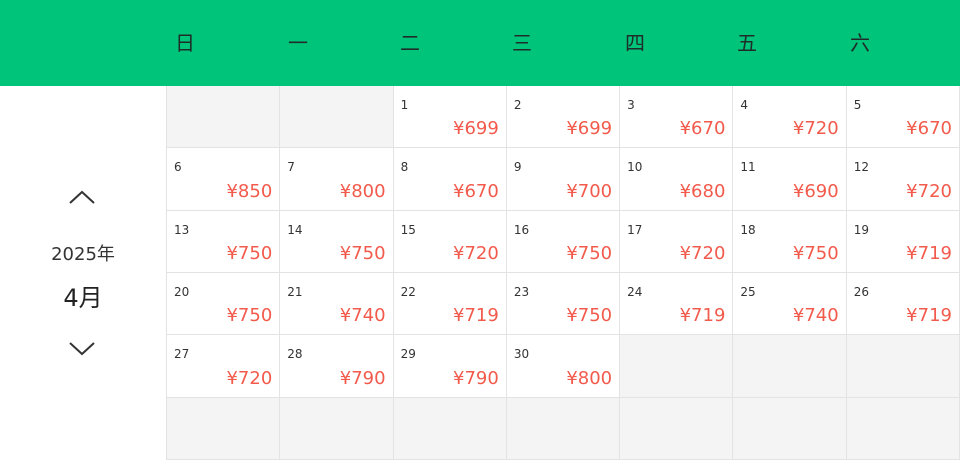 This screenshot has height=460, width=960. What do you see at coordinates (337, 366) in the screenshot?
I see `calendar-day-cell: 28 ¥790` at bounding box center [337, 366].